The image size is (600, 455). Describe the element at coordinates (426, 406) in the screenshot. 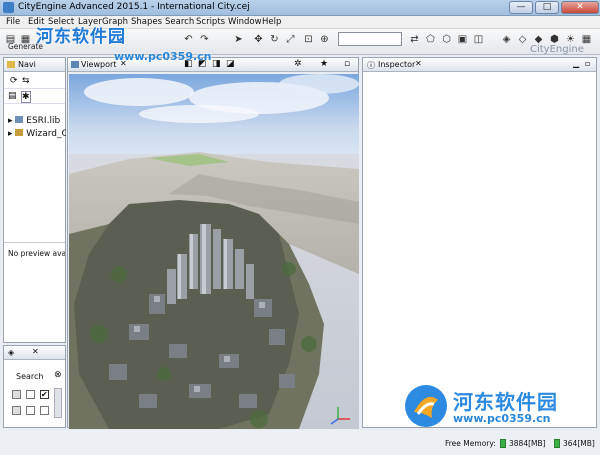

I see `watermark-logo-icon` at that location.